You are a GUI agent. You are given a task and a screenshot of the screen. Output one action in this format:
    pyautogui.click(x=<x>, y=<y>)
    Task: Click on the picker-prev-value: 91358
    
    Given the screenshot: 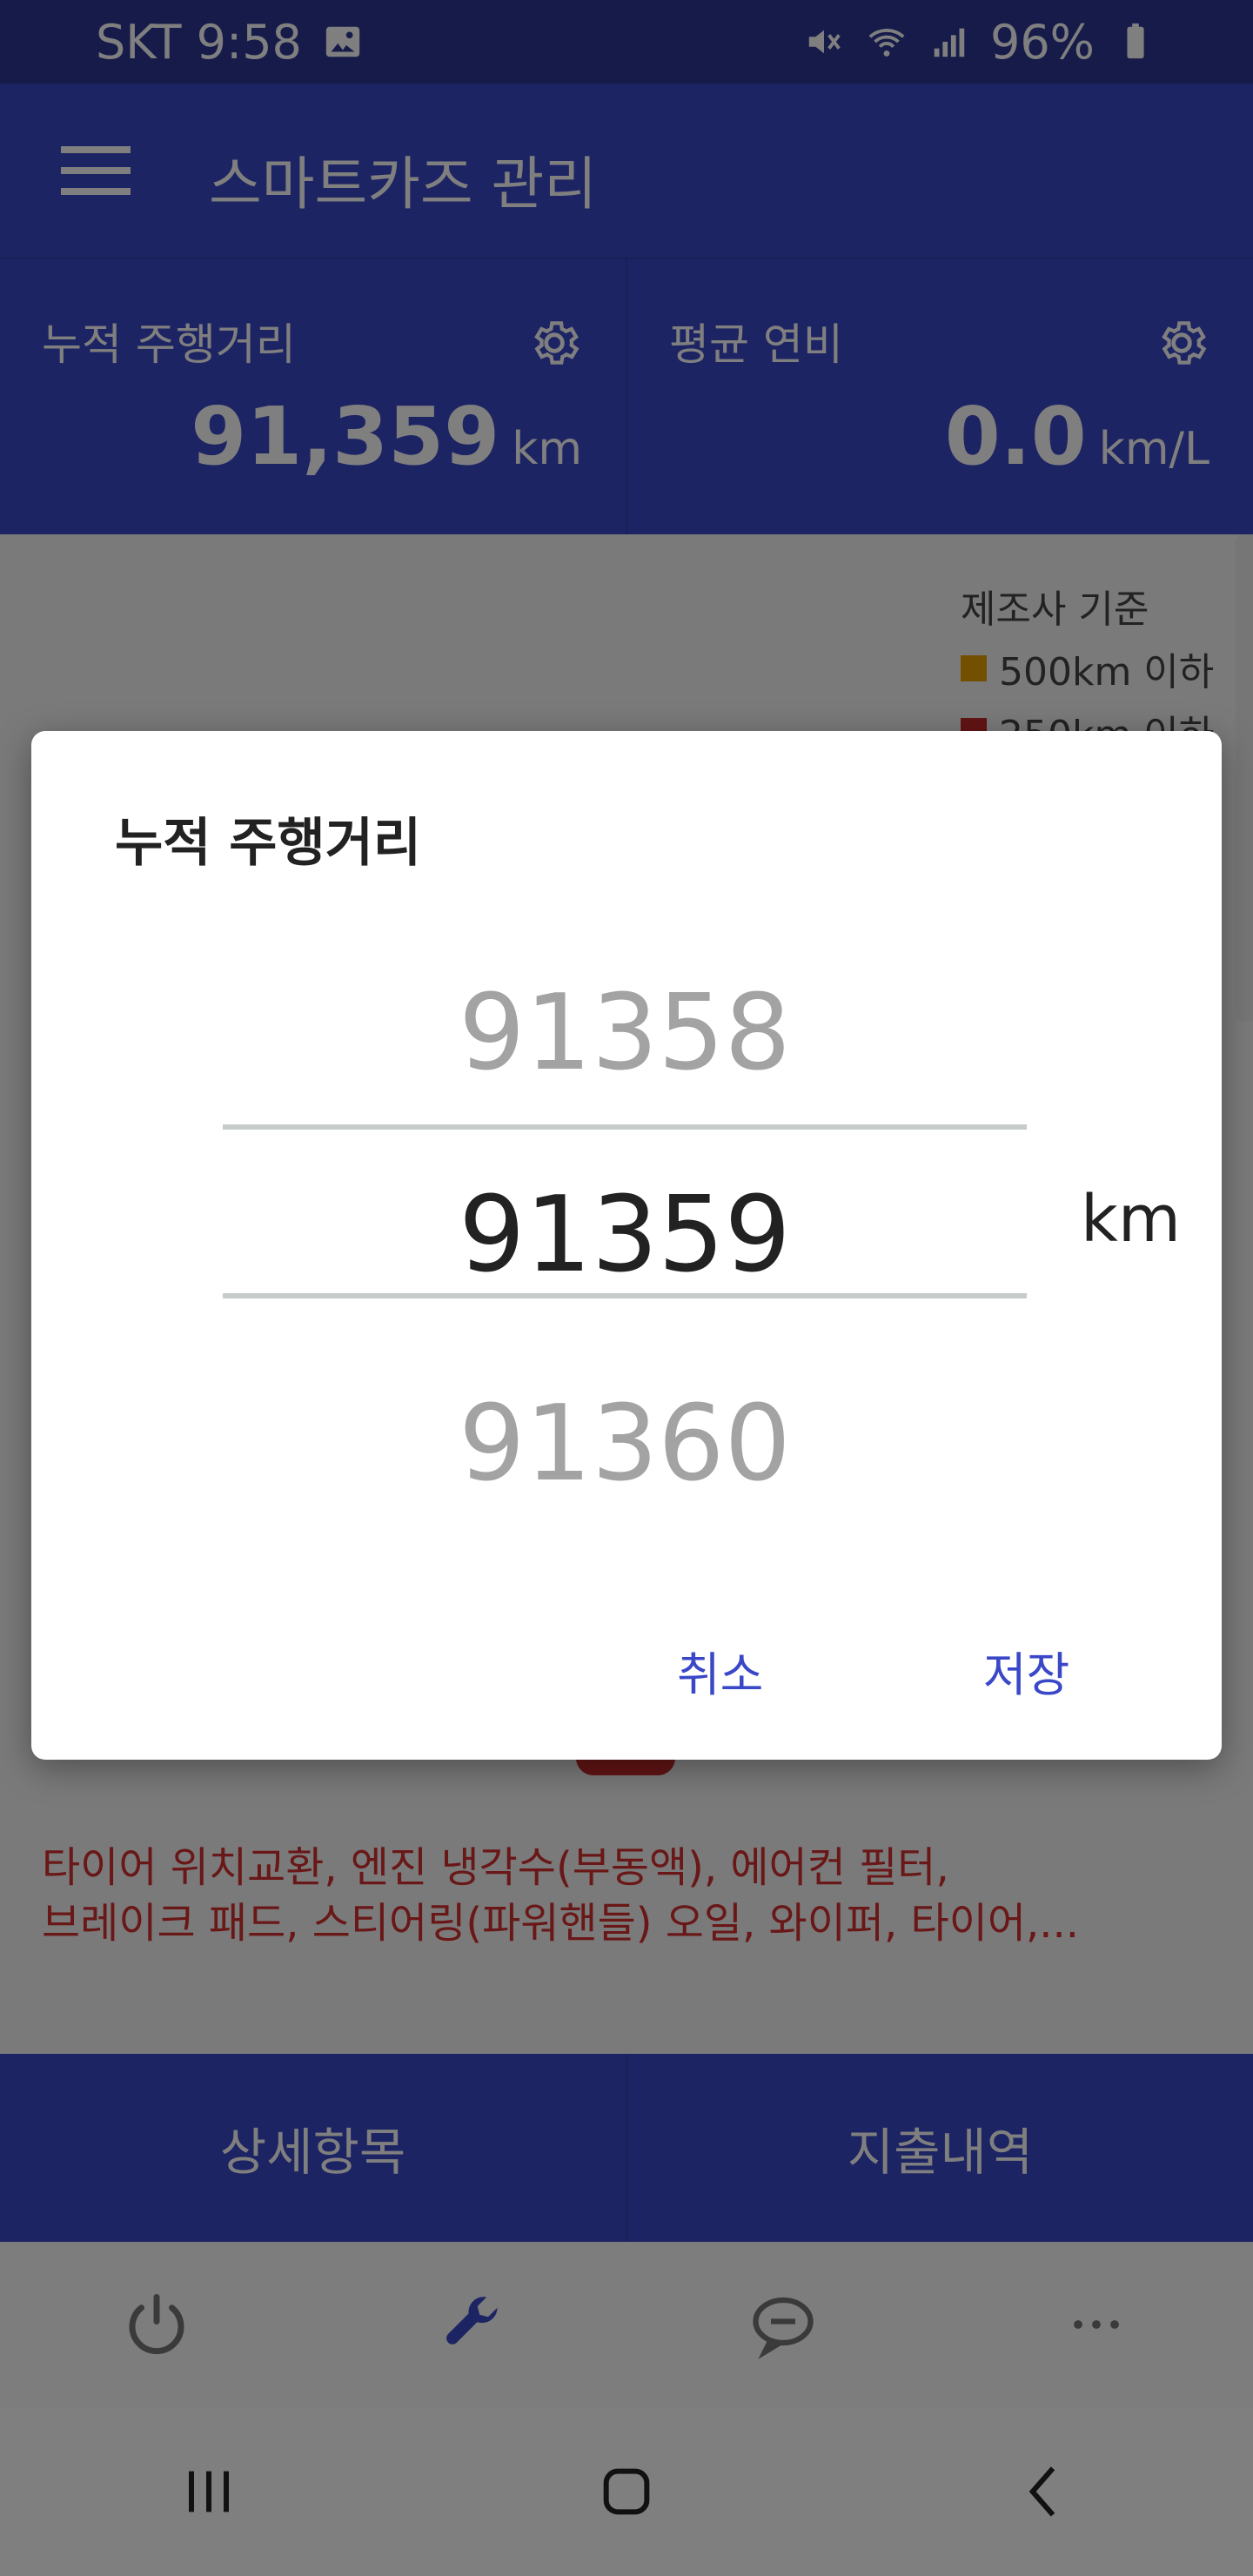 What is the action you would take?
    pyautogui.click(x=625, y=1033)
    